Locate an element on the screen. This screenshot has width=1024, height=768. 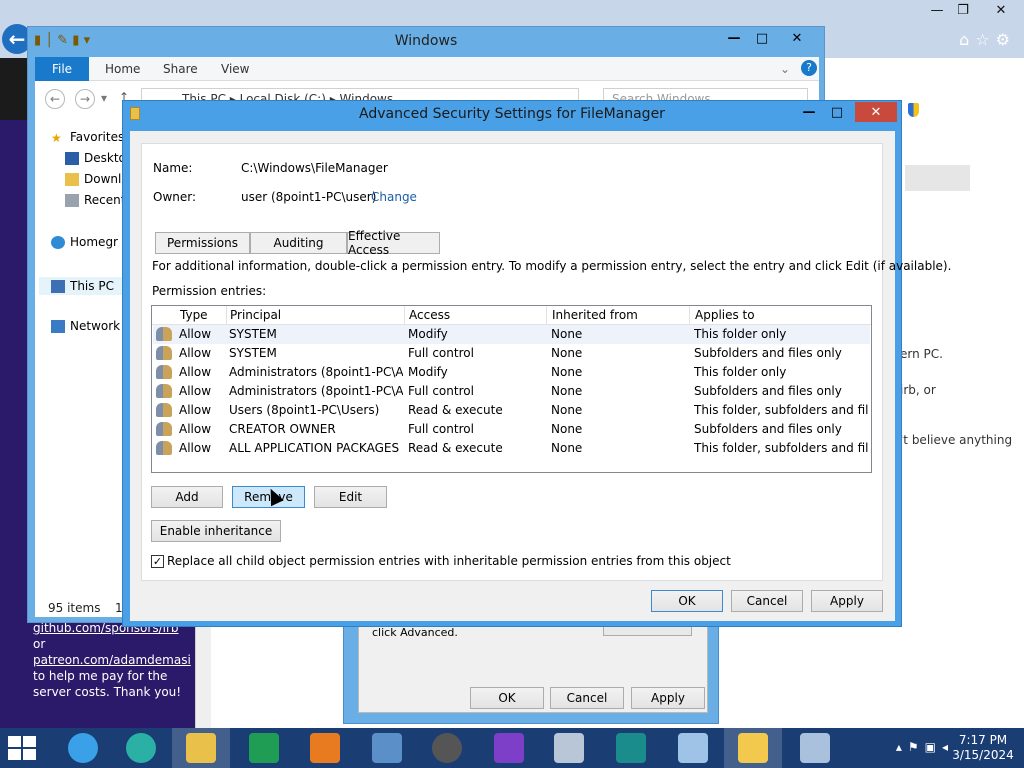
replace-child-permissions-checkbox: ✓ is located at coordinates (157, 561).